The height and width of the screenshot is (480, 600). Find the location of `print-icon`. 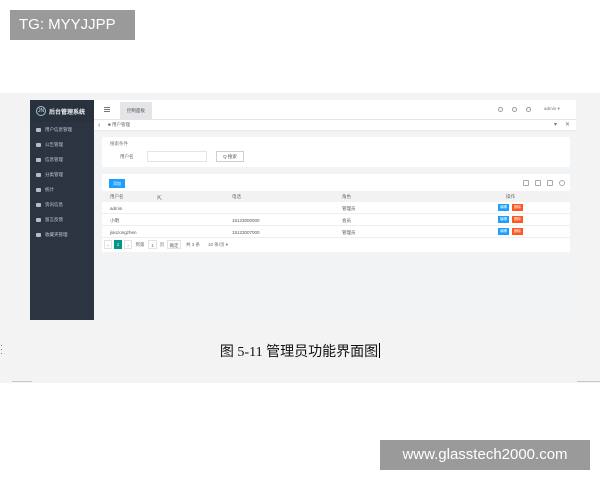

print-icon is located at coordinates (538, 183).